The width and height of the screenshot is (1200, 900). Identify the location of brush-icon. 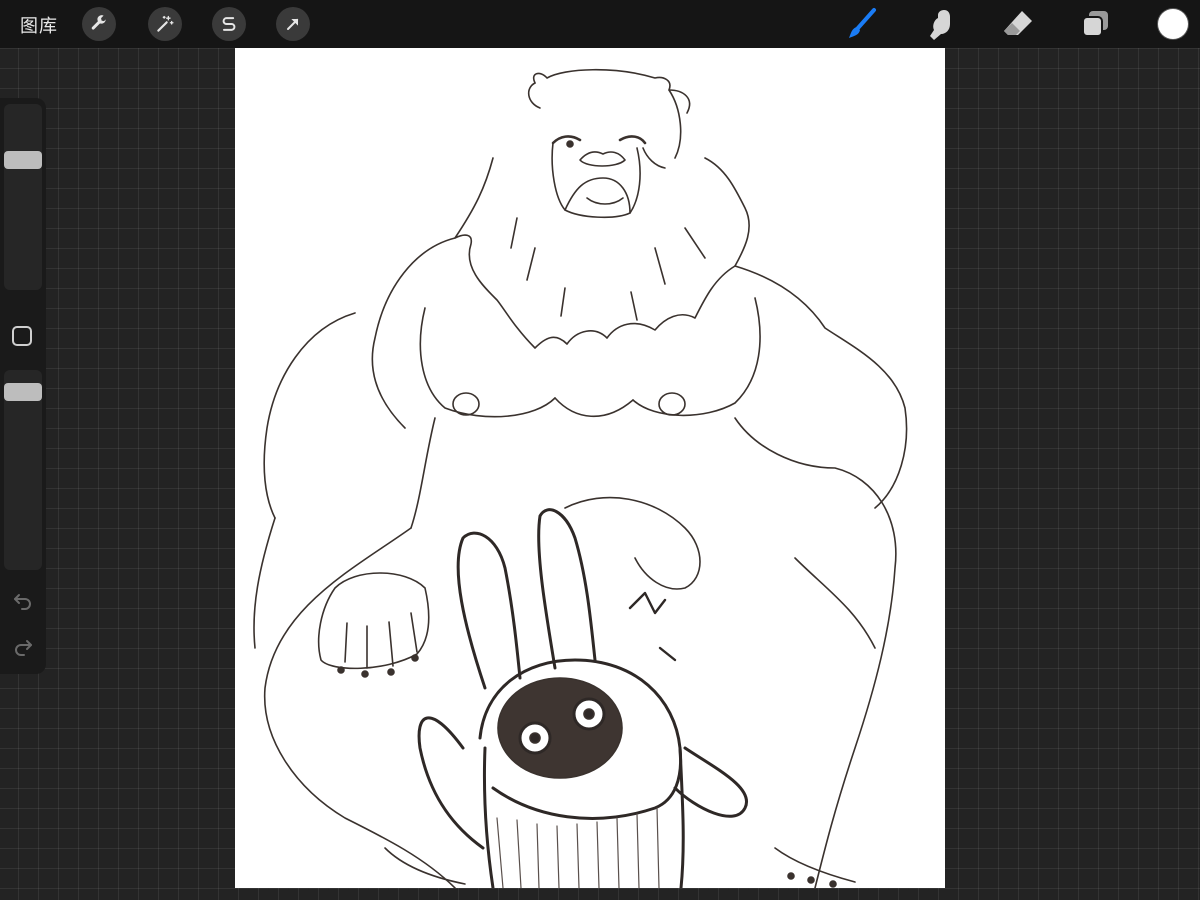
(862, 23).